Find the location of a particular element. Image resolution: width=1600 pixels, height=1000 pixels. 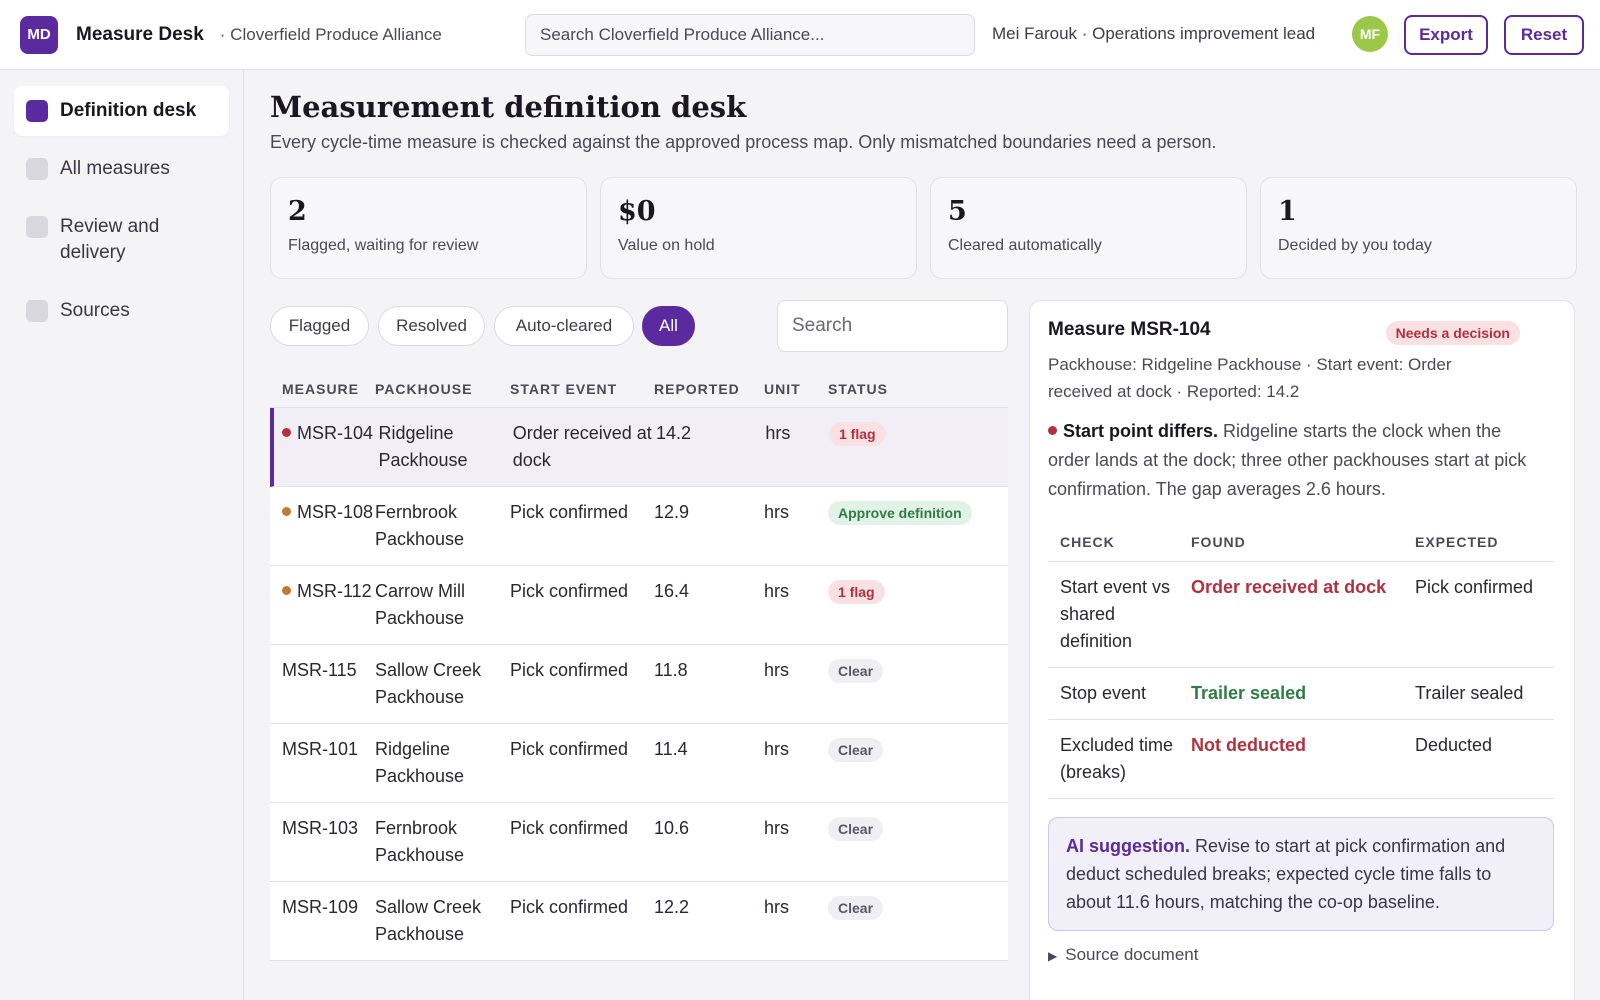

stat-value: 5 is located at coordinates (957, 211).